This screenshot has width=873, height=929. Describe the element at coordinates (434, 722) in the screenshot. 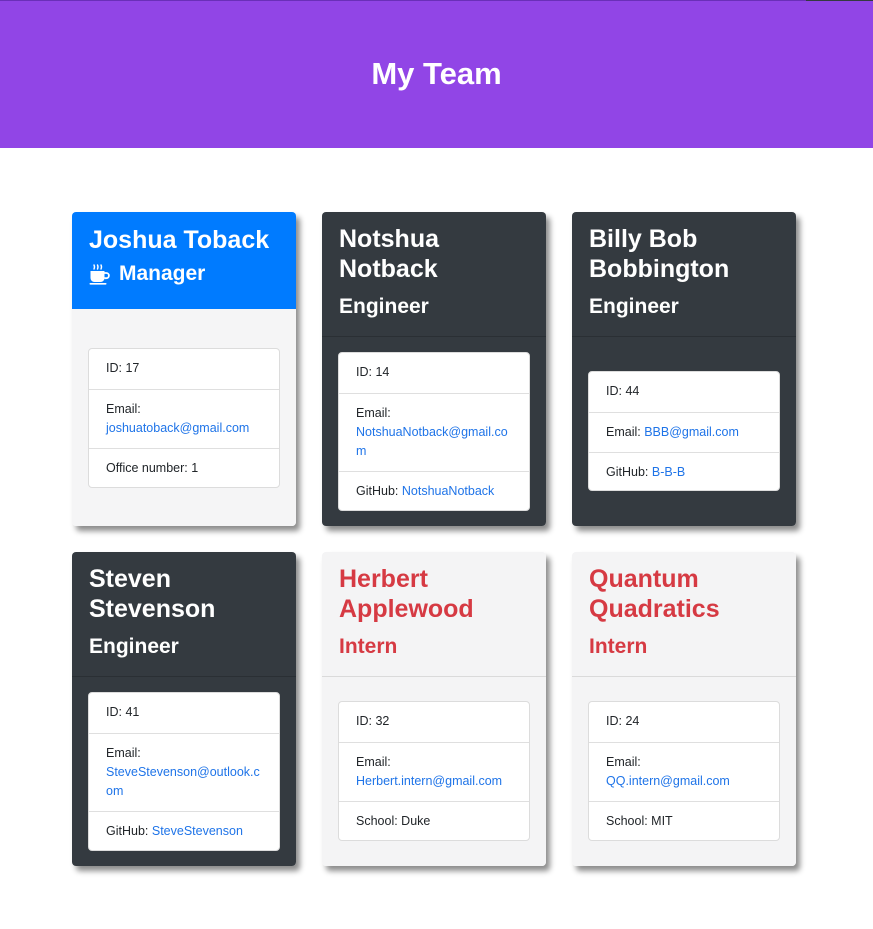

I see `list-item-id: ID: 32` at that location.